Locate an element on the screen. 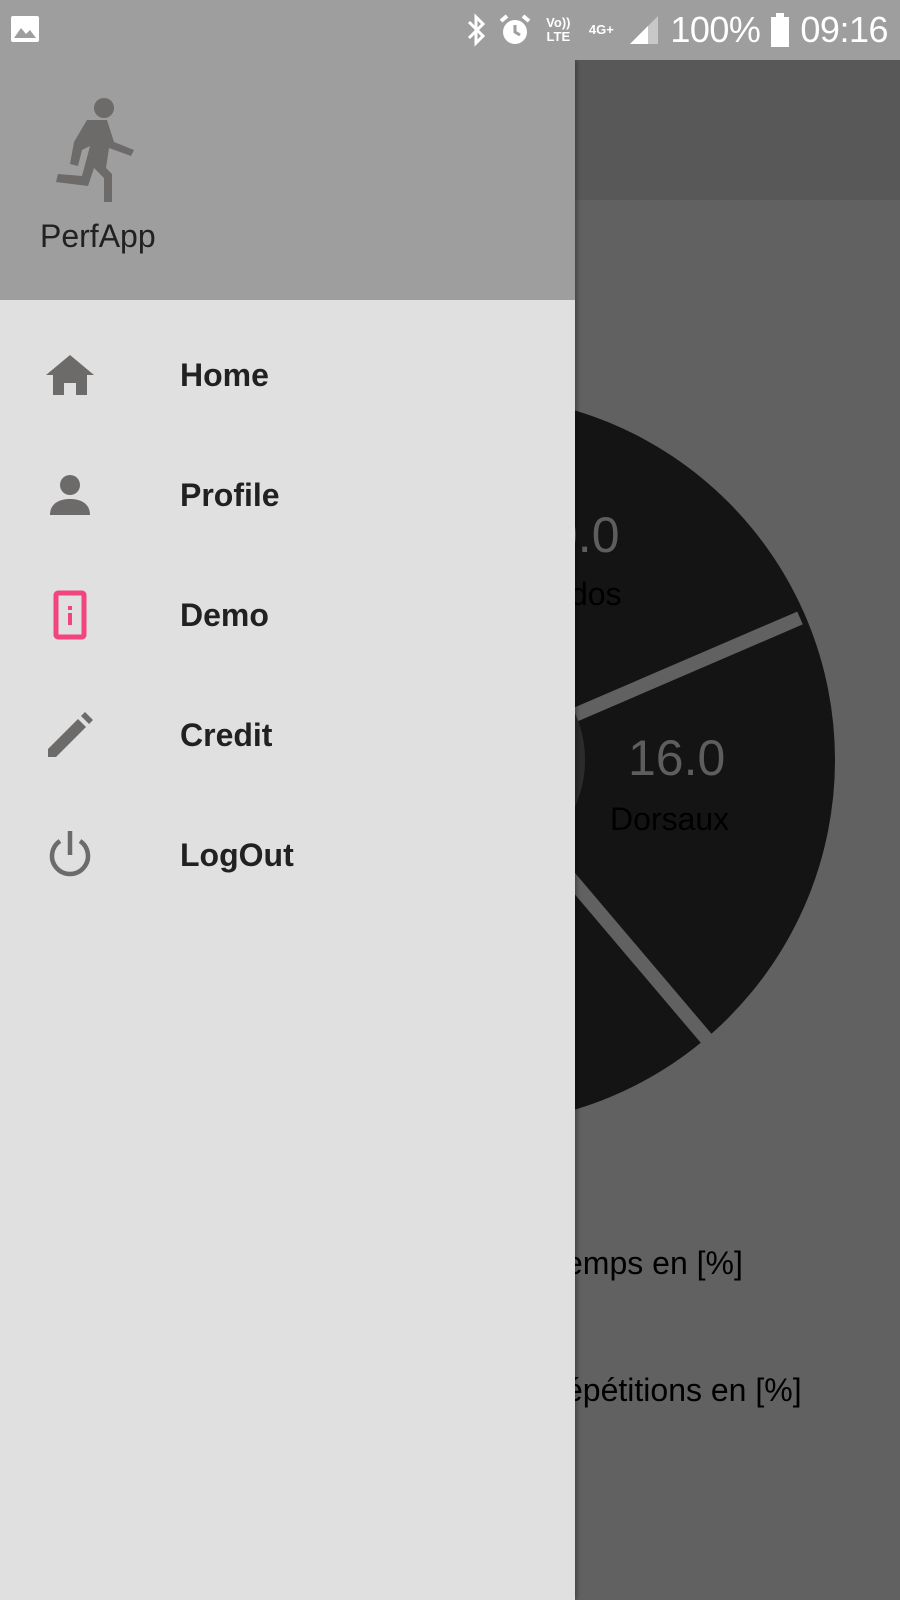 The width and height of the screenshot is (900, 1600). menu-item-label: Home is located at coordinates (224, 374).